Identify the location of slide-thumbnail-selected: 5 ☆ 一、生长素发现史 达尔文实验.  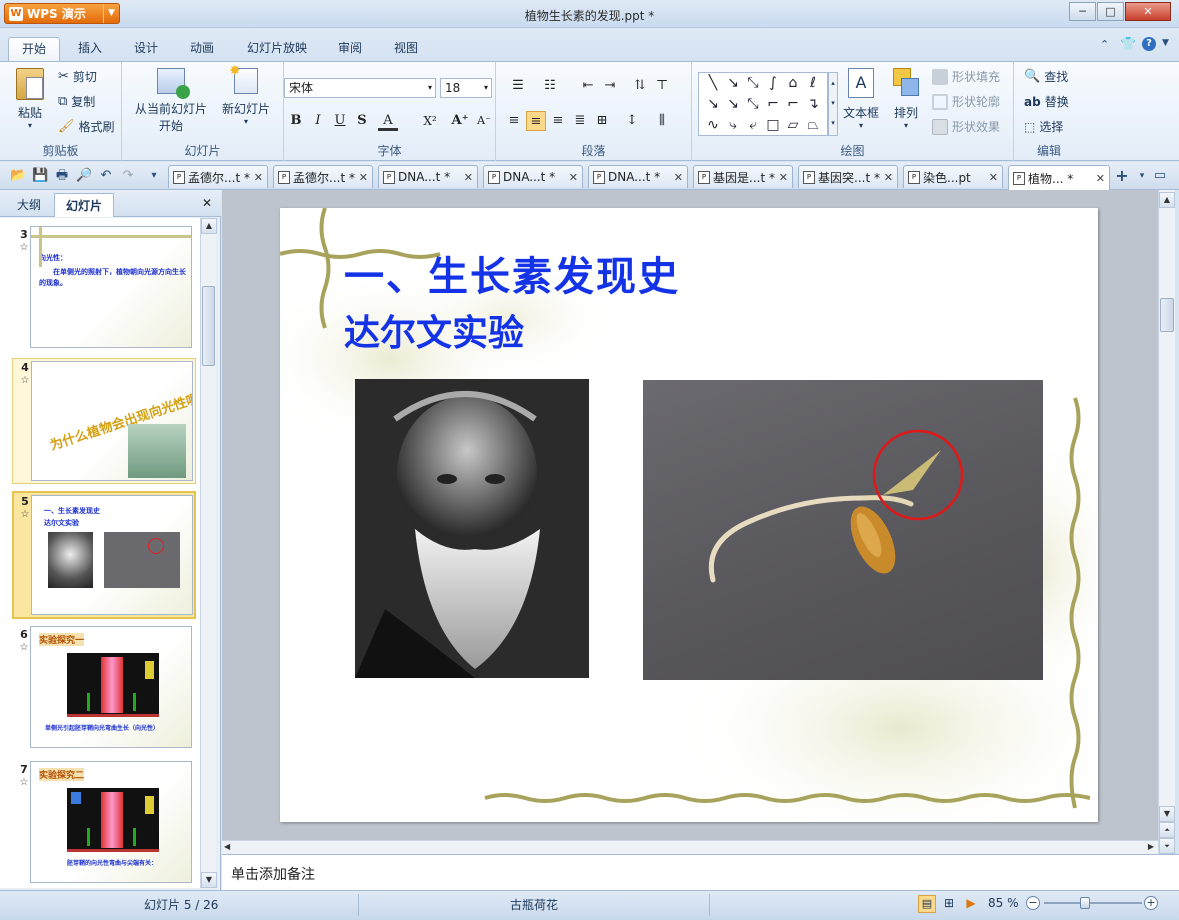
(104, 555).